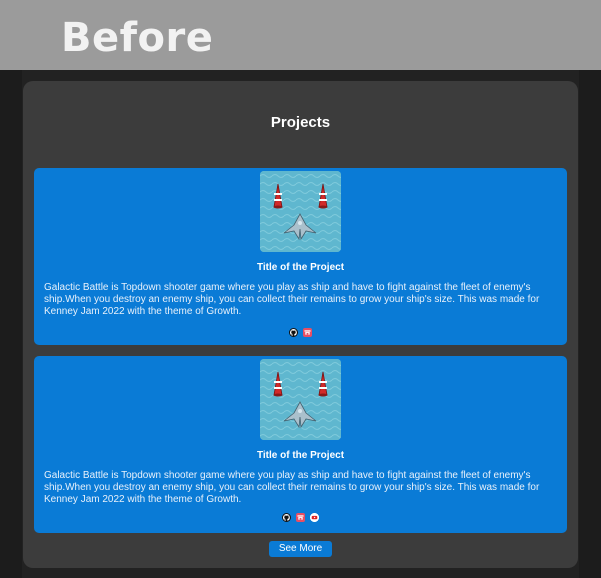 The image size is (601, 578). What do you see at coordinates (314, 517) in the screenshot?
I see `youtube-icon` at bounding box center [314, 517].